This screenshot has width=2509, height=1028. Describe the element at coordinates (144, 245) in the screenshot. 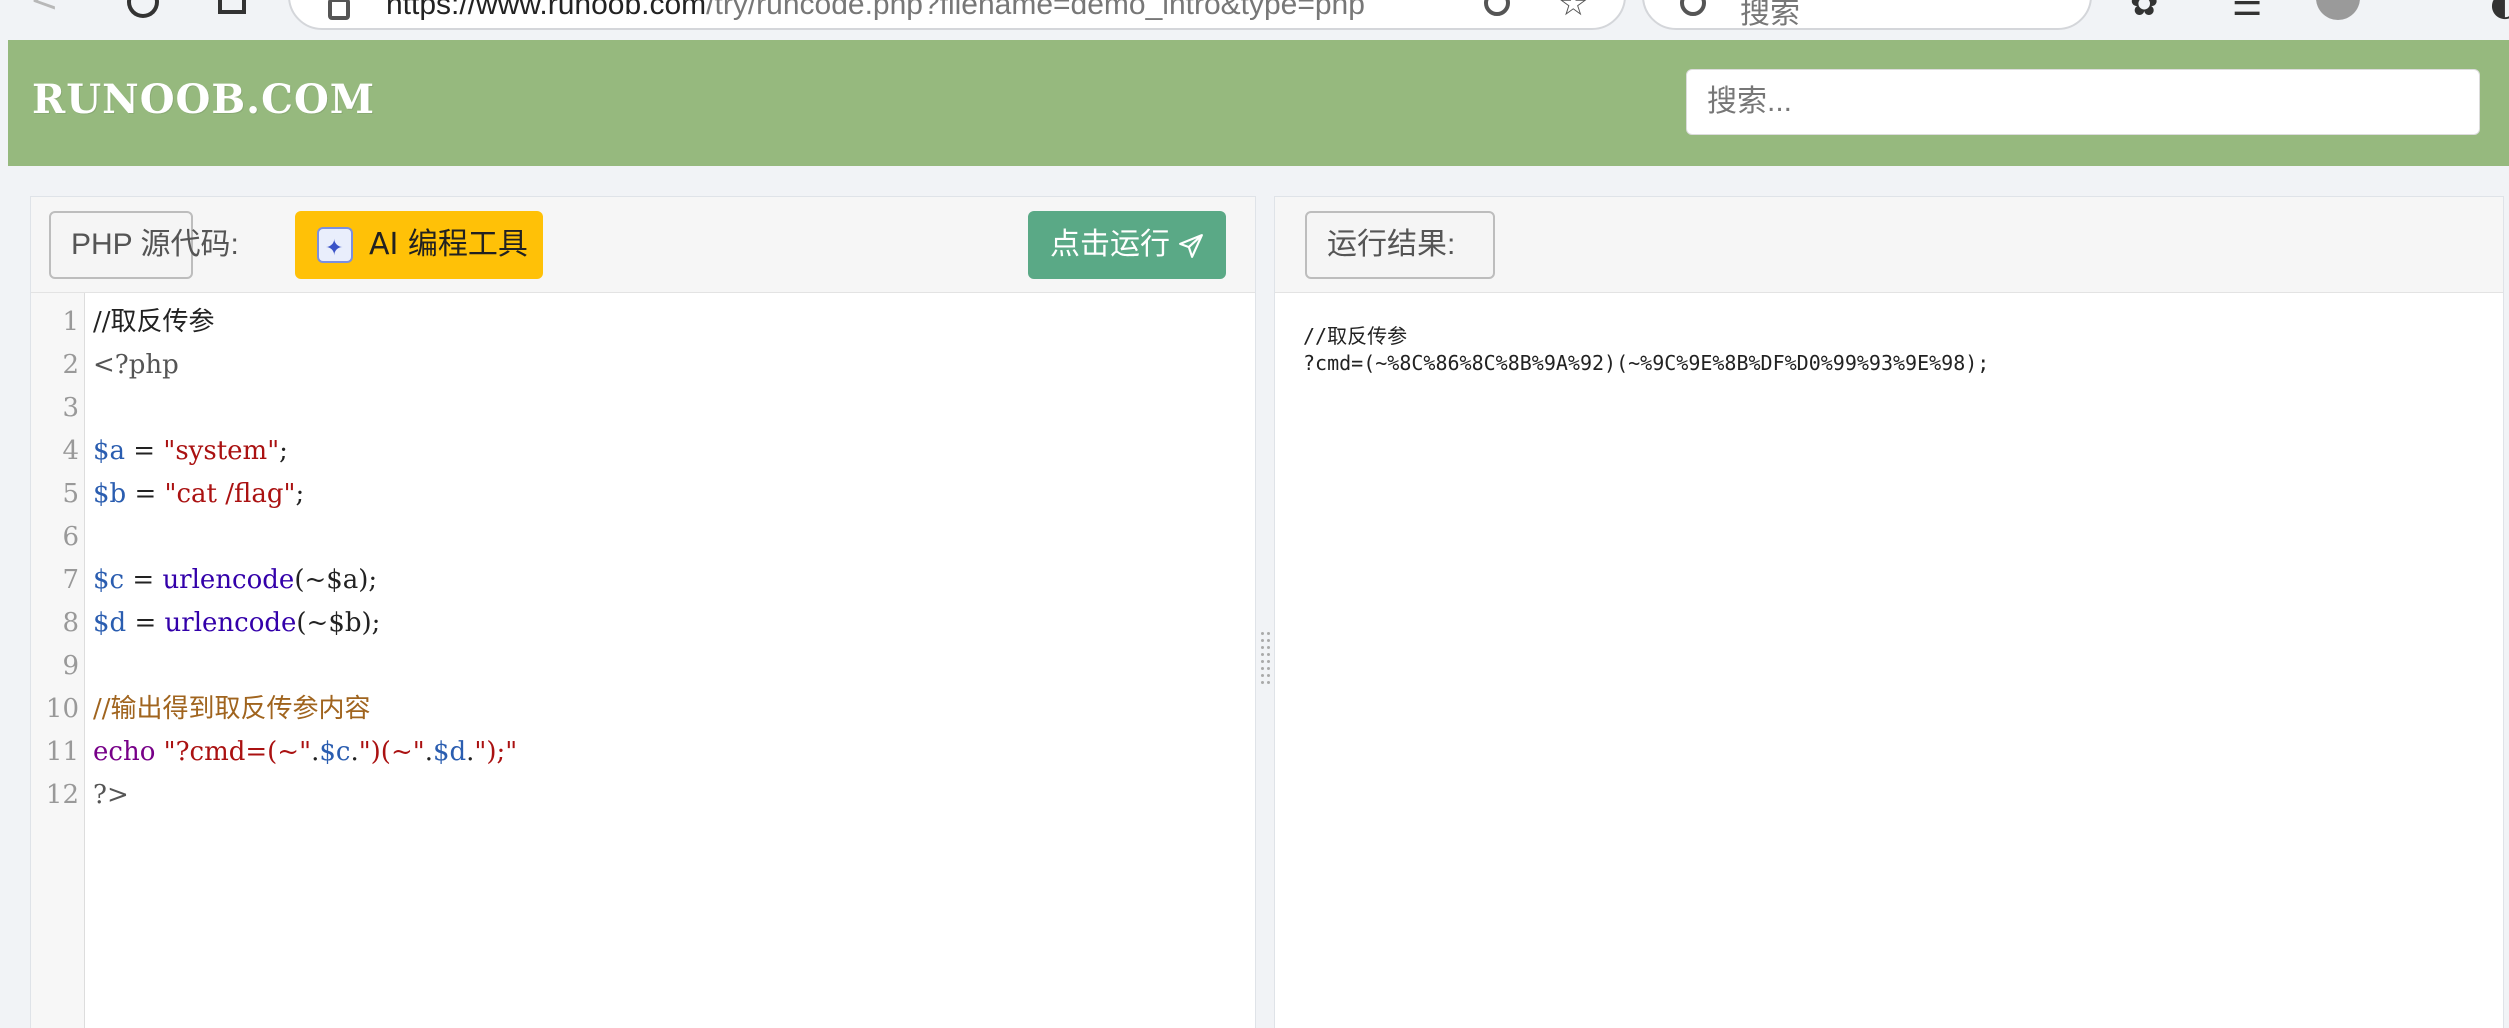

I see `source-code-label: PHP 源代码:` at that location.